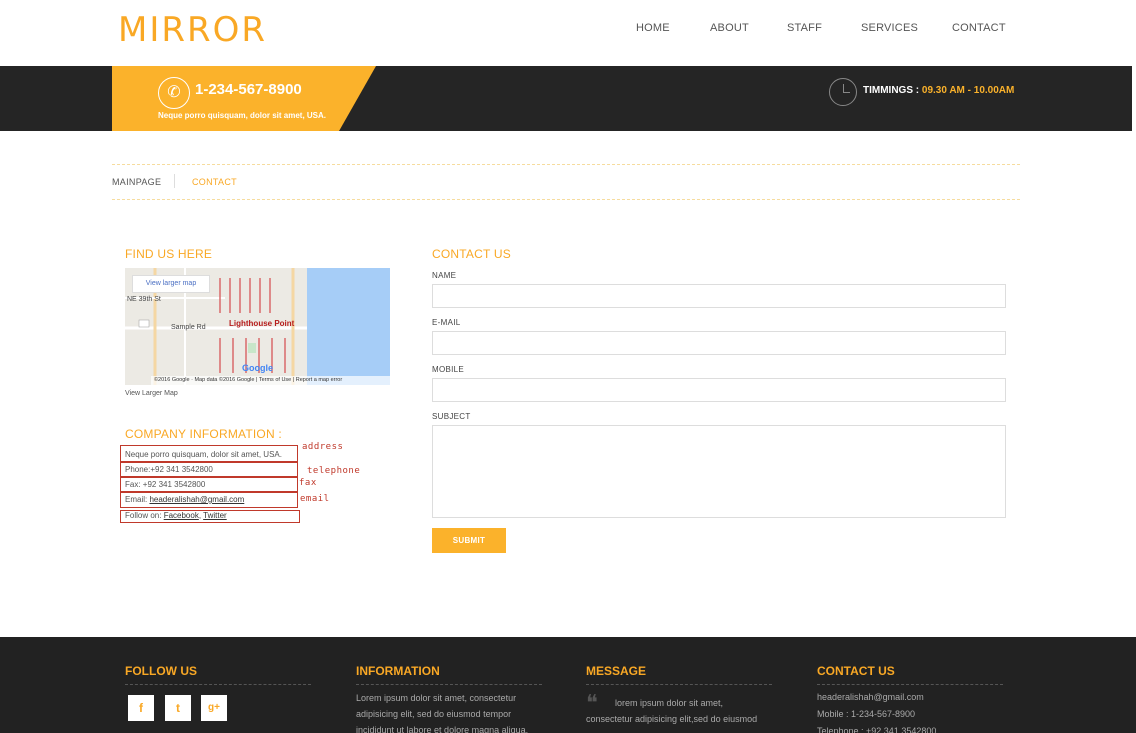 This screenshot has width=1136, height=733. What do you see at coordinates (910, 684) in the screenshot?
I see `footer-divider-contact` at bounding box center [910, 684].